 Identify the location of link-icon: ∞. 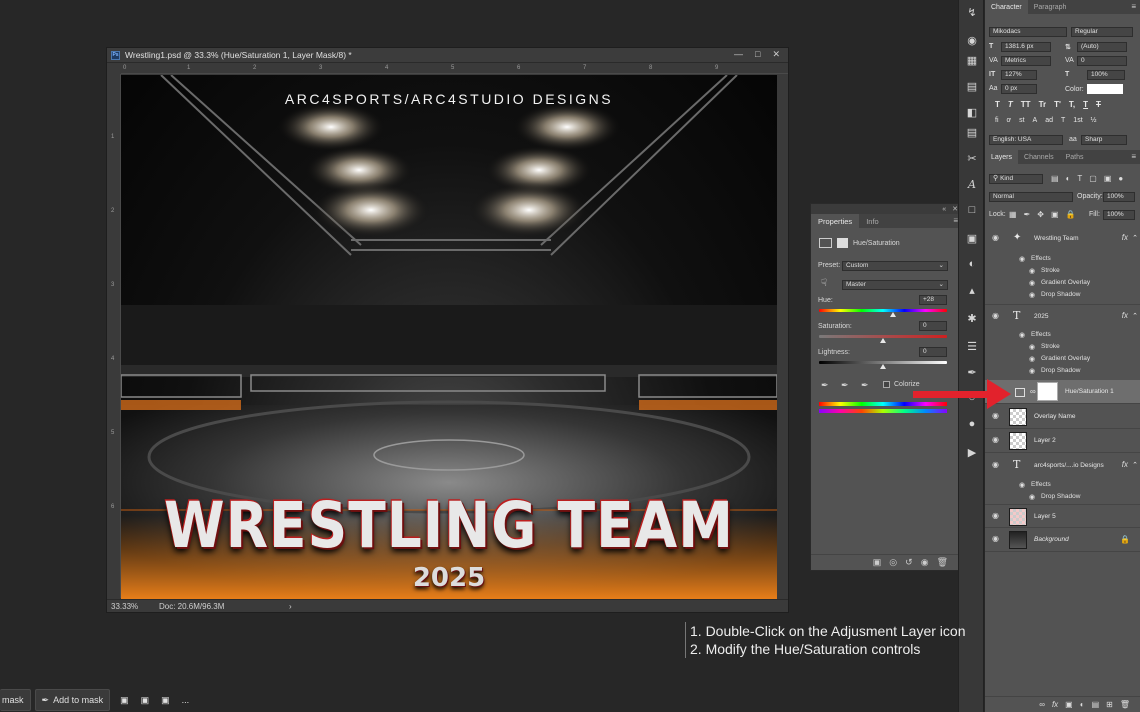
(1033, 391).